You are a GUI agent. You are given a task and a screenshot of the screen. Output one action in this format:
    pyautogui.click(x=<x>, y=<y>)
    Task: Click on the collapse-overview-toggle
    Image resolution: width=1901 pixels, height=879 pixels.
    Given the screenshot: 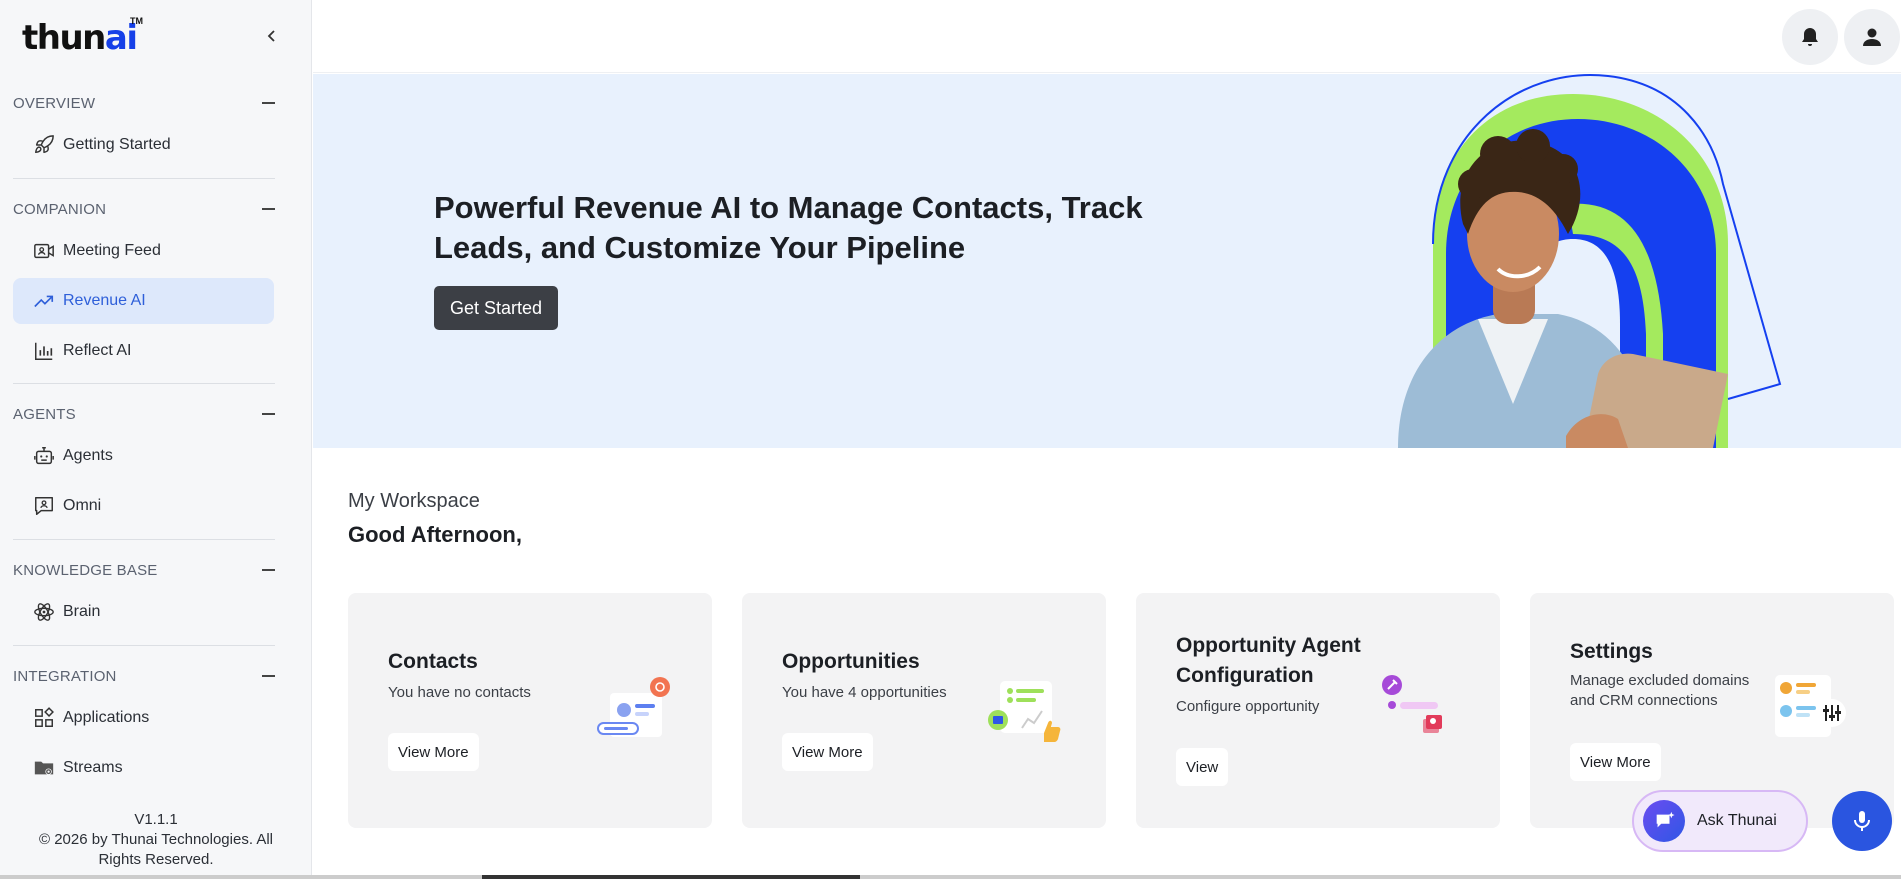 What is the action you would take?
    pyautogui.click(x=268, y=103)
    